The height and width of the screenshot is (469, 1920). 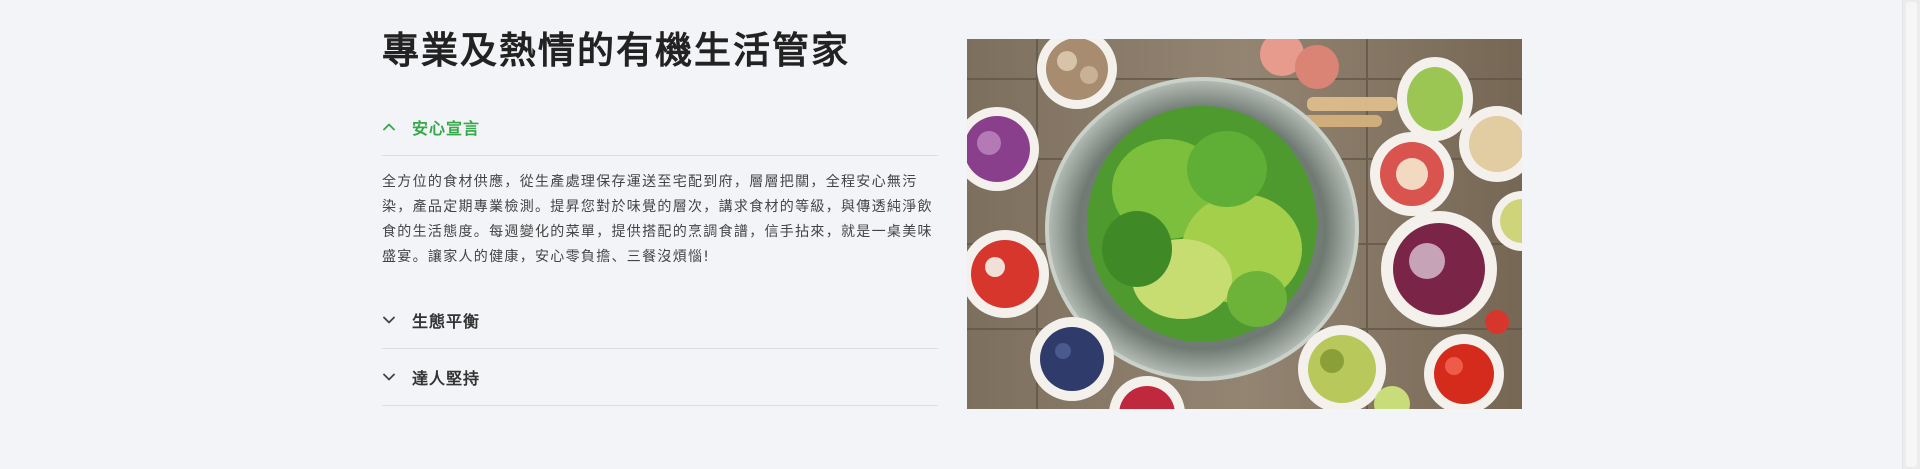 What do you see at coordinates (660, 405) in the screenshot?
I see `accordion-divider` at bounding box center [660, 405].